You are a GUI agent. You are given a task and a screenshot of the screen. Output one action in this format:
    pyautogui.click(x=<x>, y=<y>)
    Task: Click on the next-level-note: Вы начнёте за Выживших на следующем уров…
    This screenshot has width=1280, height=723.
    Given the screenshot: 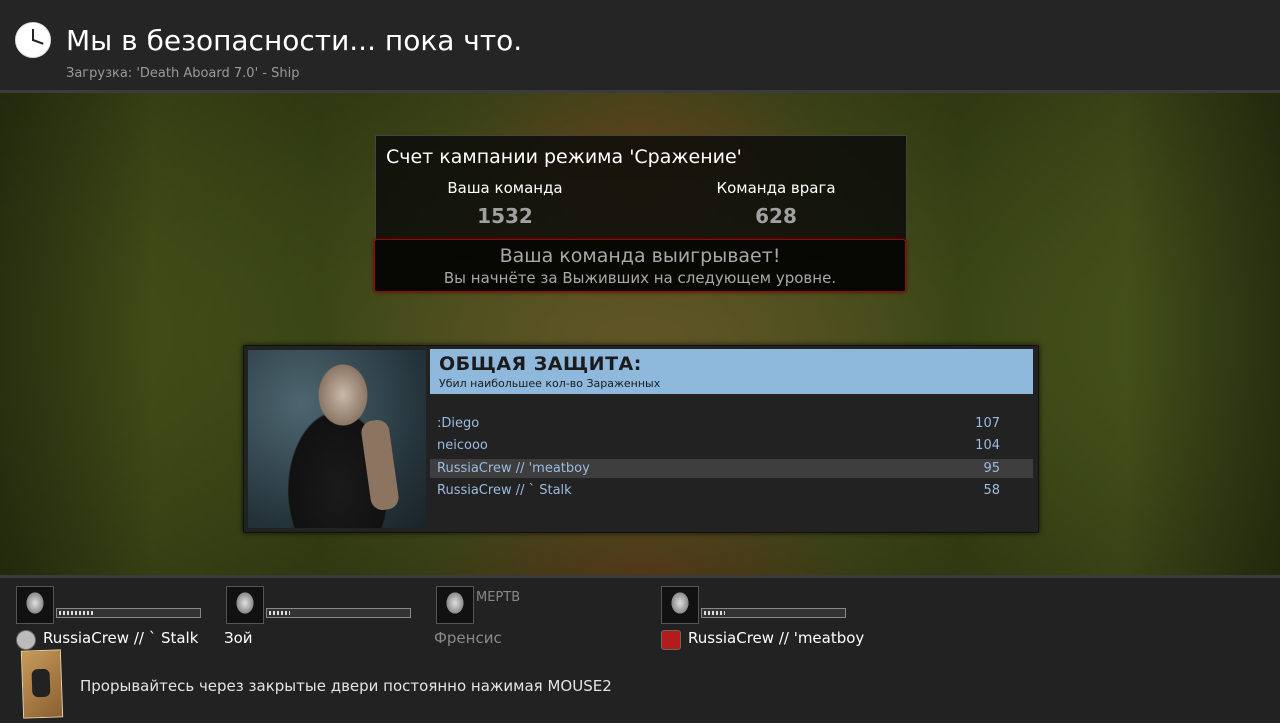 What is the action you would take?
    pyautogui.click(x=640, y=278)
    